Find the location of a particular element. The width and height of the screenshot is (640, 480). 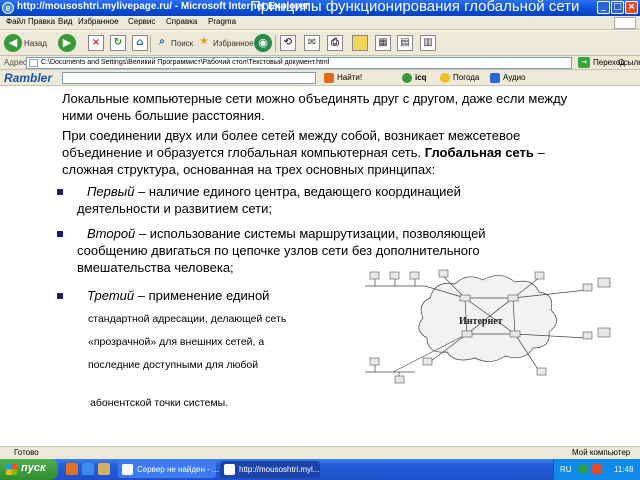

audio-button: Аудио is located at coordinates (514, 77).